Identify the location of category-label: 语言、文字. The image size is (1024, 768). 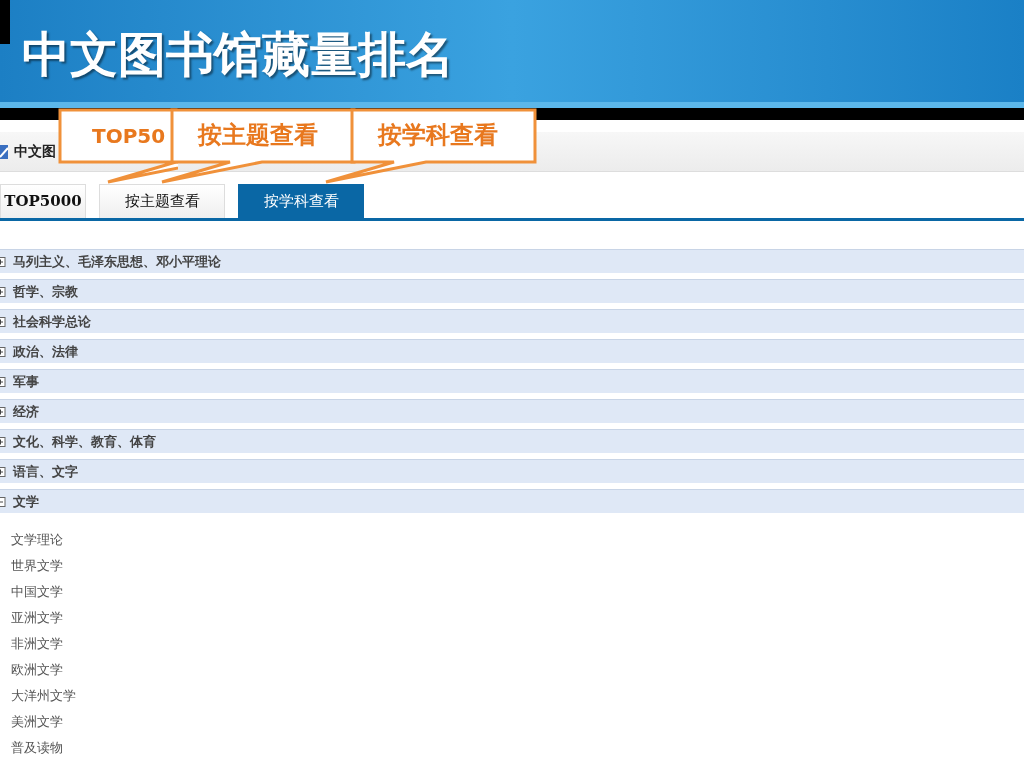
(45, 471).